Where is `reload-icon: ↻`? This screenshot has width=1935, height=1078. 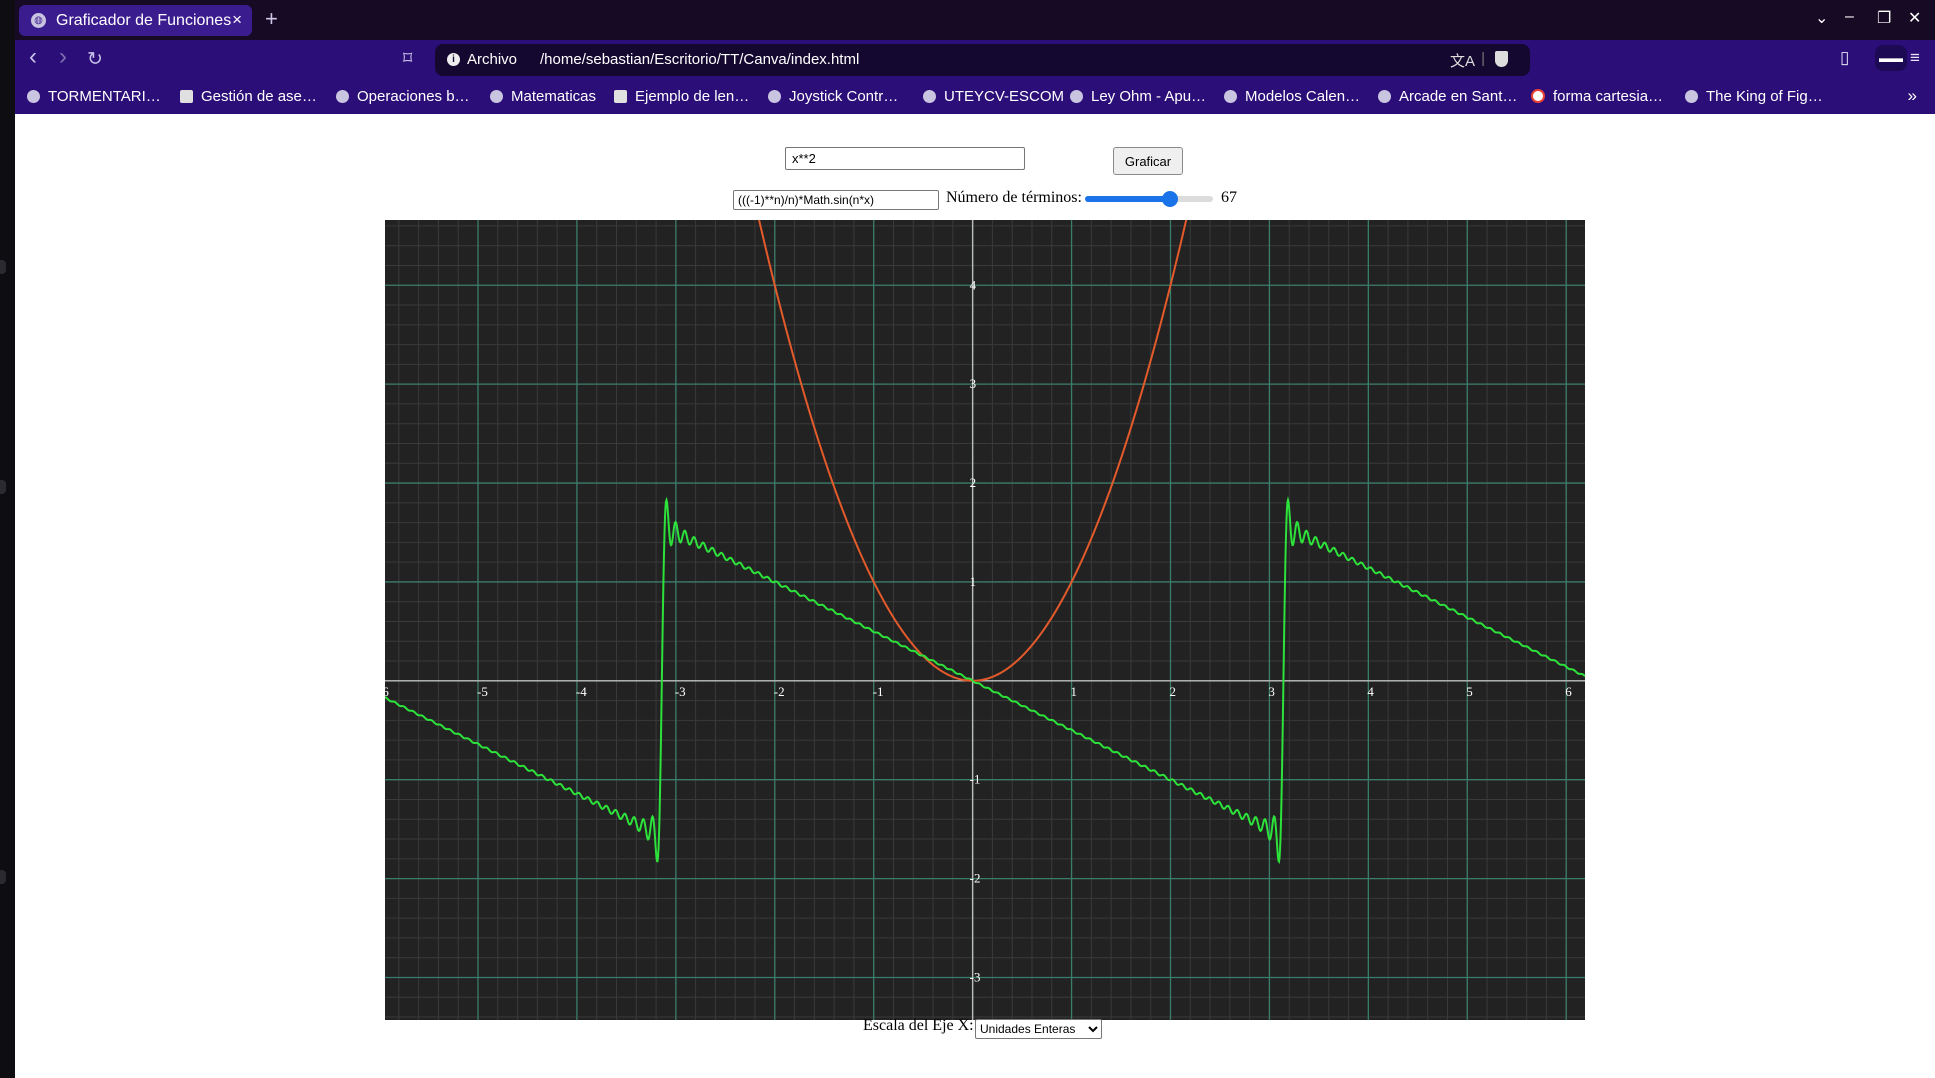
reload-icon: ↻ is located at coordinates (95, 59).